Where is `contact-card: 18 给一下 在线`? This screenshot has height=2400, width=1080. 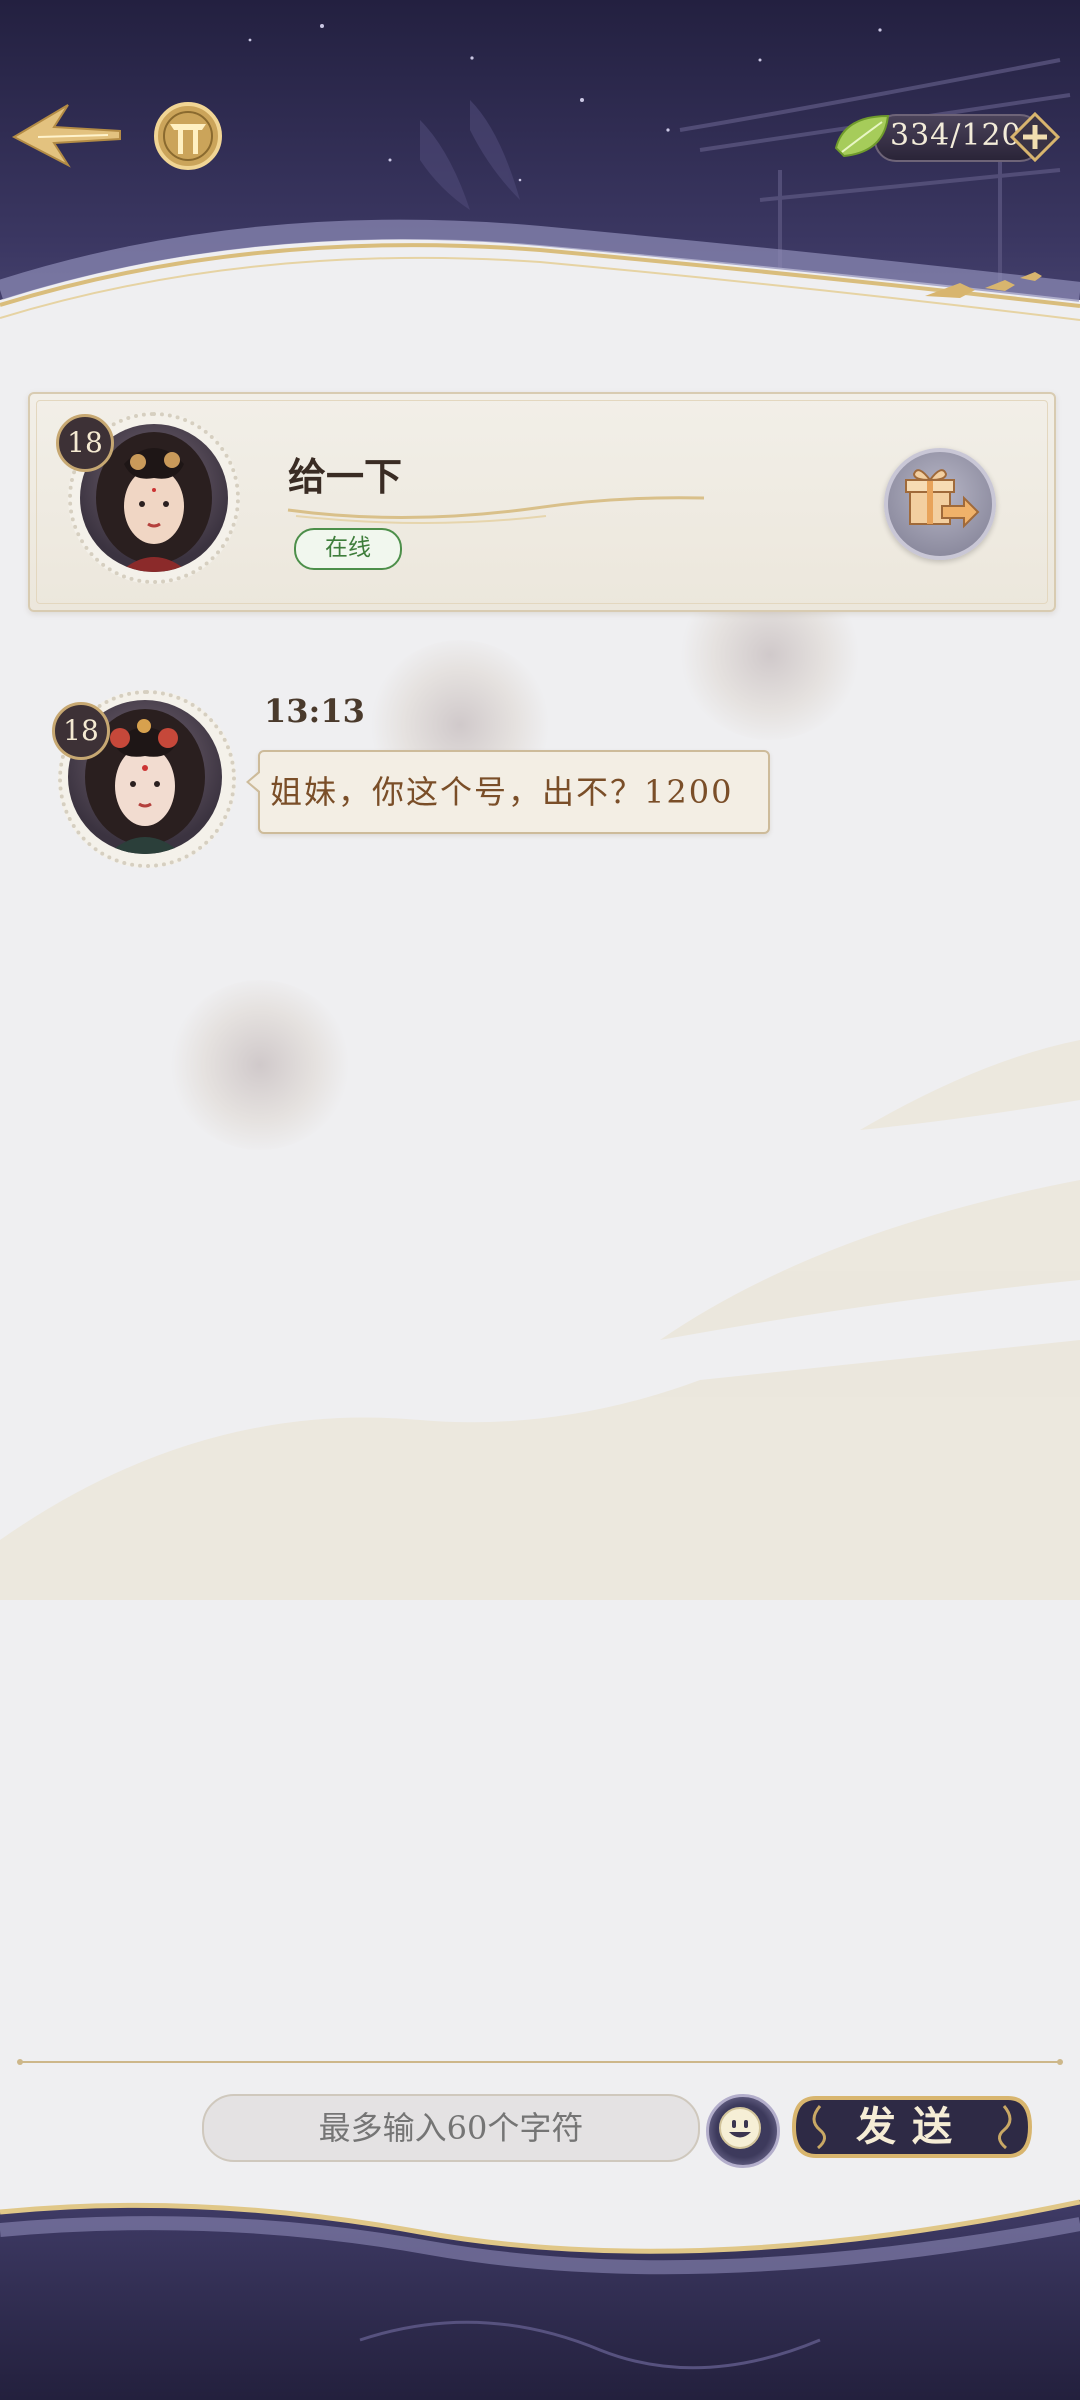 contact-card: 18 给一下 在线 is located at coordinates (542, 502).